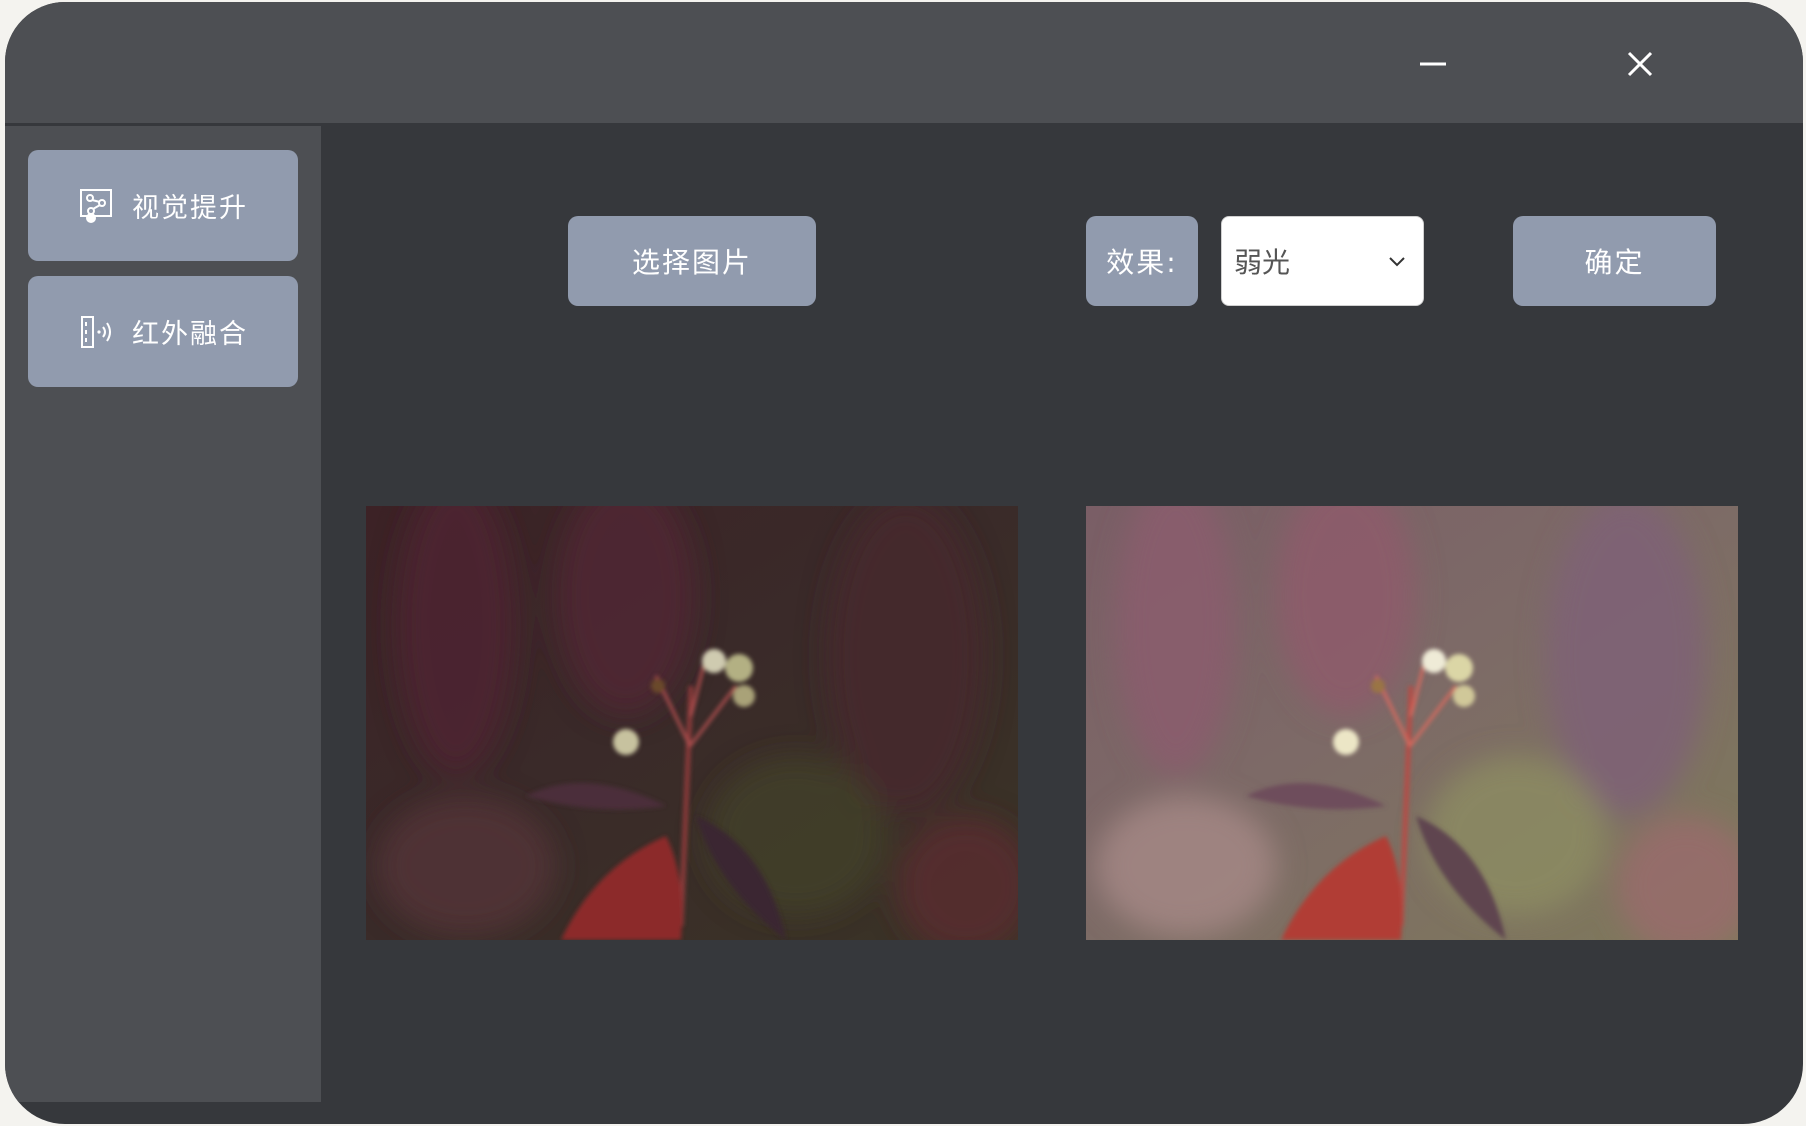 This screenshot has height=1126, width=1806. I want to click on infrared-signal-icon, so click(97, 332).